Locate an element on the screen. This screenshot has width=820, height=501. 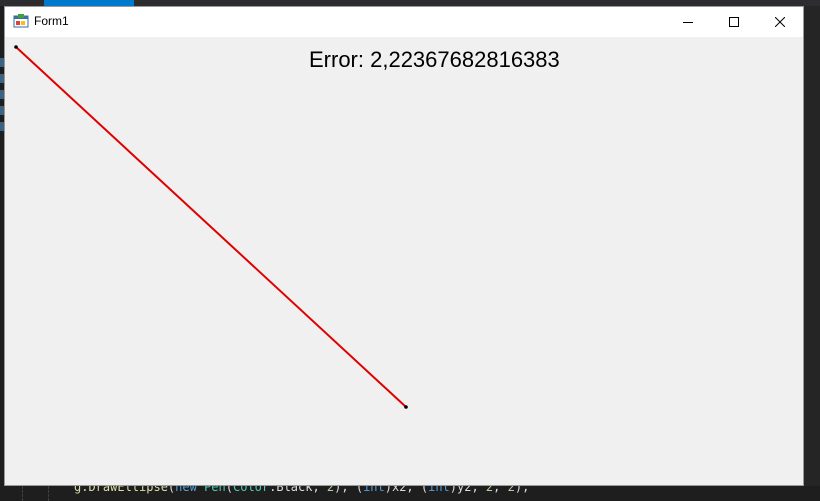
minimize-icon is located at coordinates (688, 22).